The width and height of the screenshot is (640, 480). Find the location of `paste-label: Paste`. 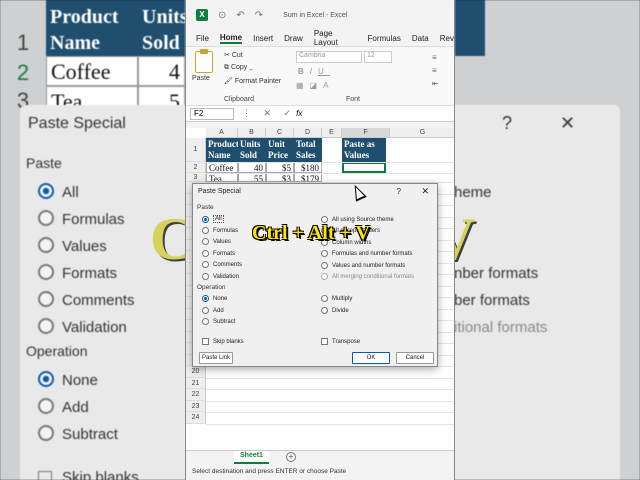

paste-label: Paste is located at coordinates (201, 78).